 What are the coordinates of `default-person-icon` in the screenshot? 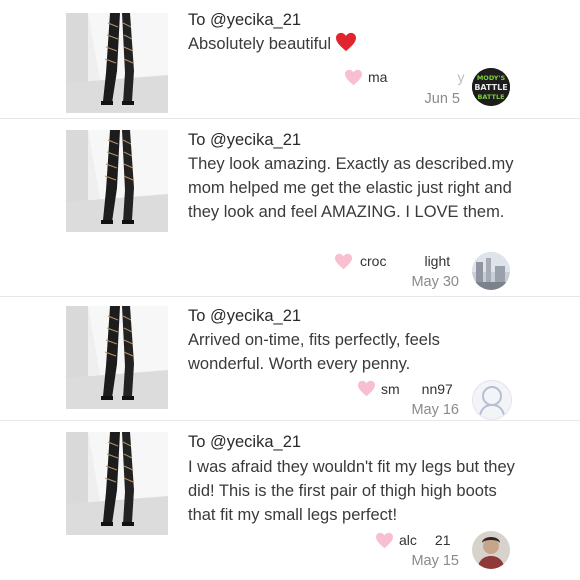 It's located at (492, 401).